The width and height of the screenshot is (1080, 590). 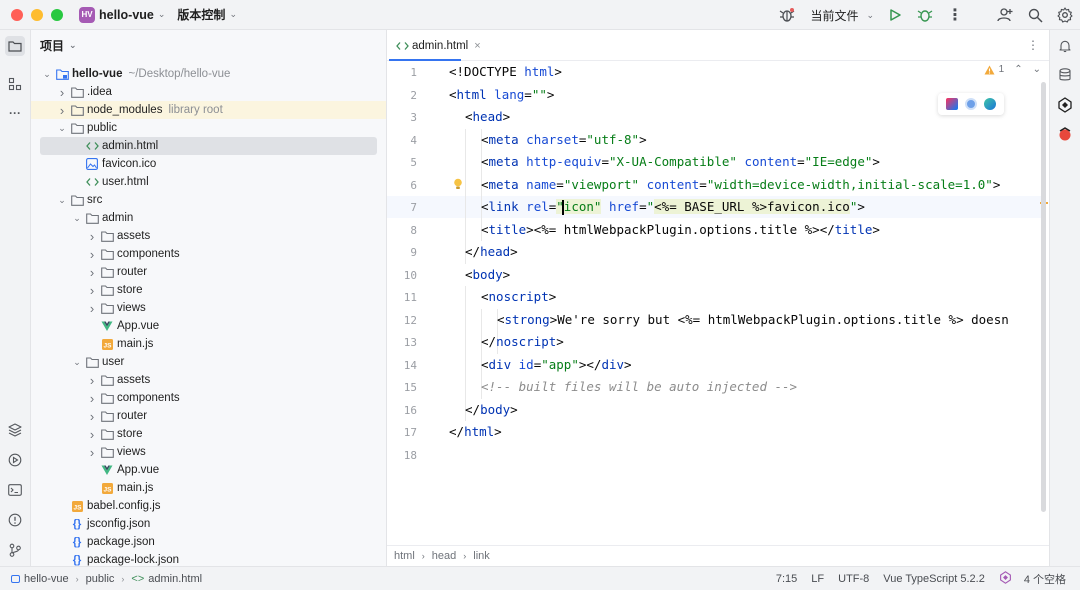 What do you see at coordinates (853, 579) in the screenshot?
I see `file-encoding: UTF-8` at bounding box center [853, 579].